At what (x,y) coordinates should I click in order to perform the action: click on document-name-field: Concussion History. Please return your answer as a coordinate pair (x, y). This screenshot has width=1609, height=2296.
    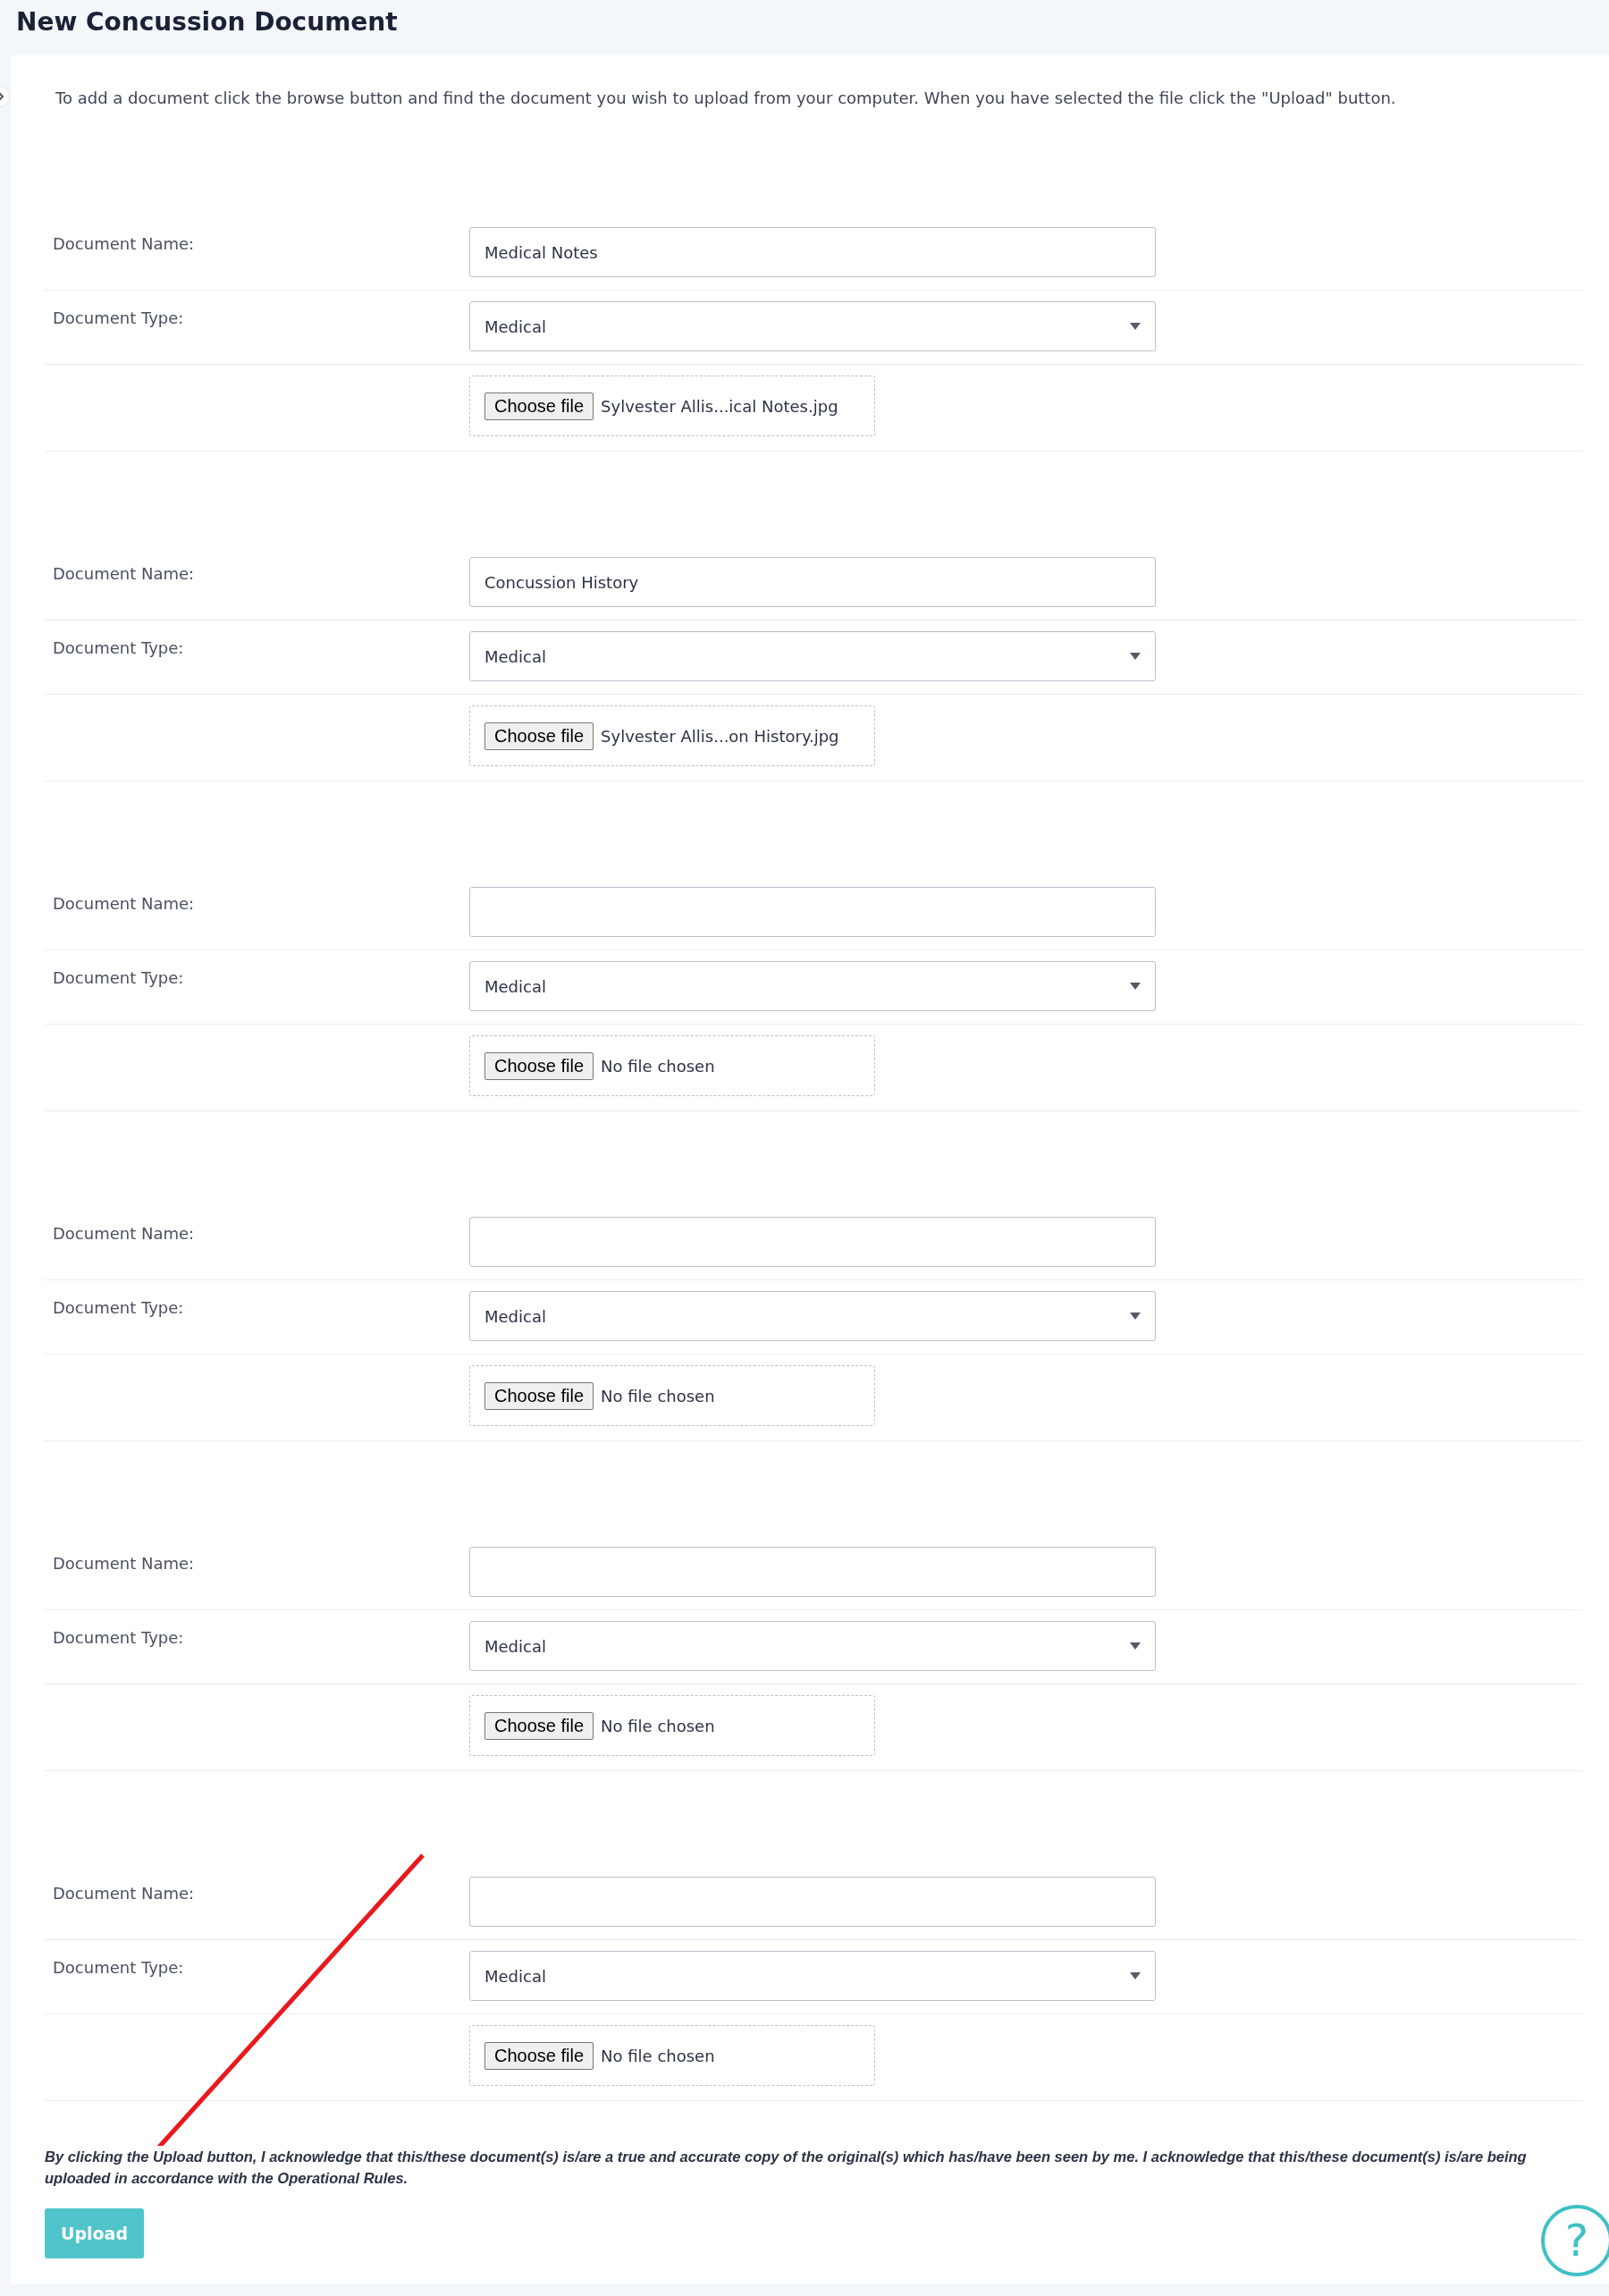
    Looking at the image, I should click on (812, 582).